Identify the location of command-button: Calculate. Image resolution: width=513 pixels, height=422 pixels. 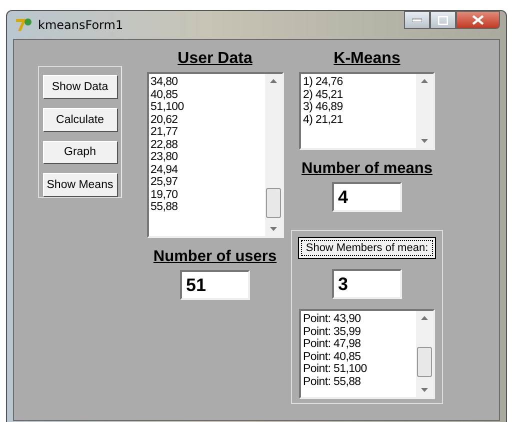
(80, 120).